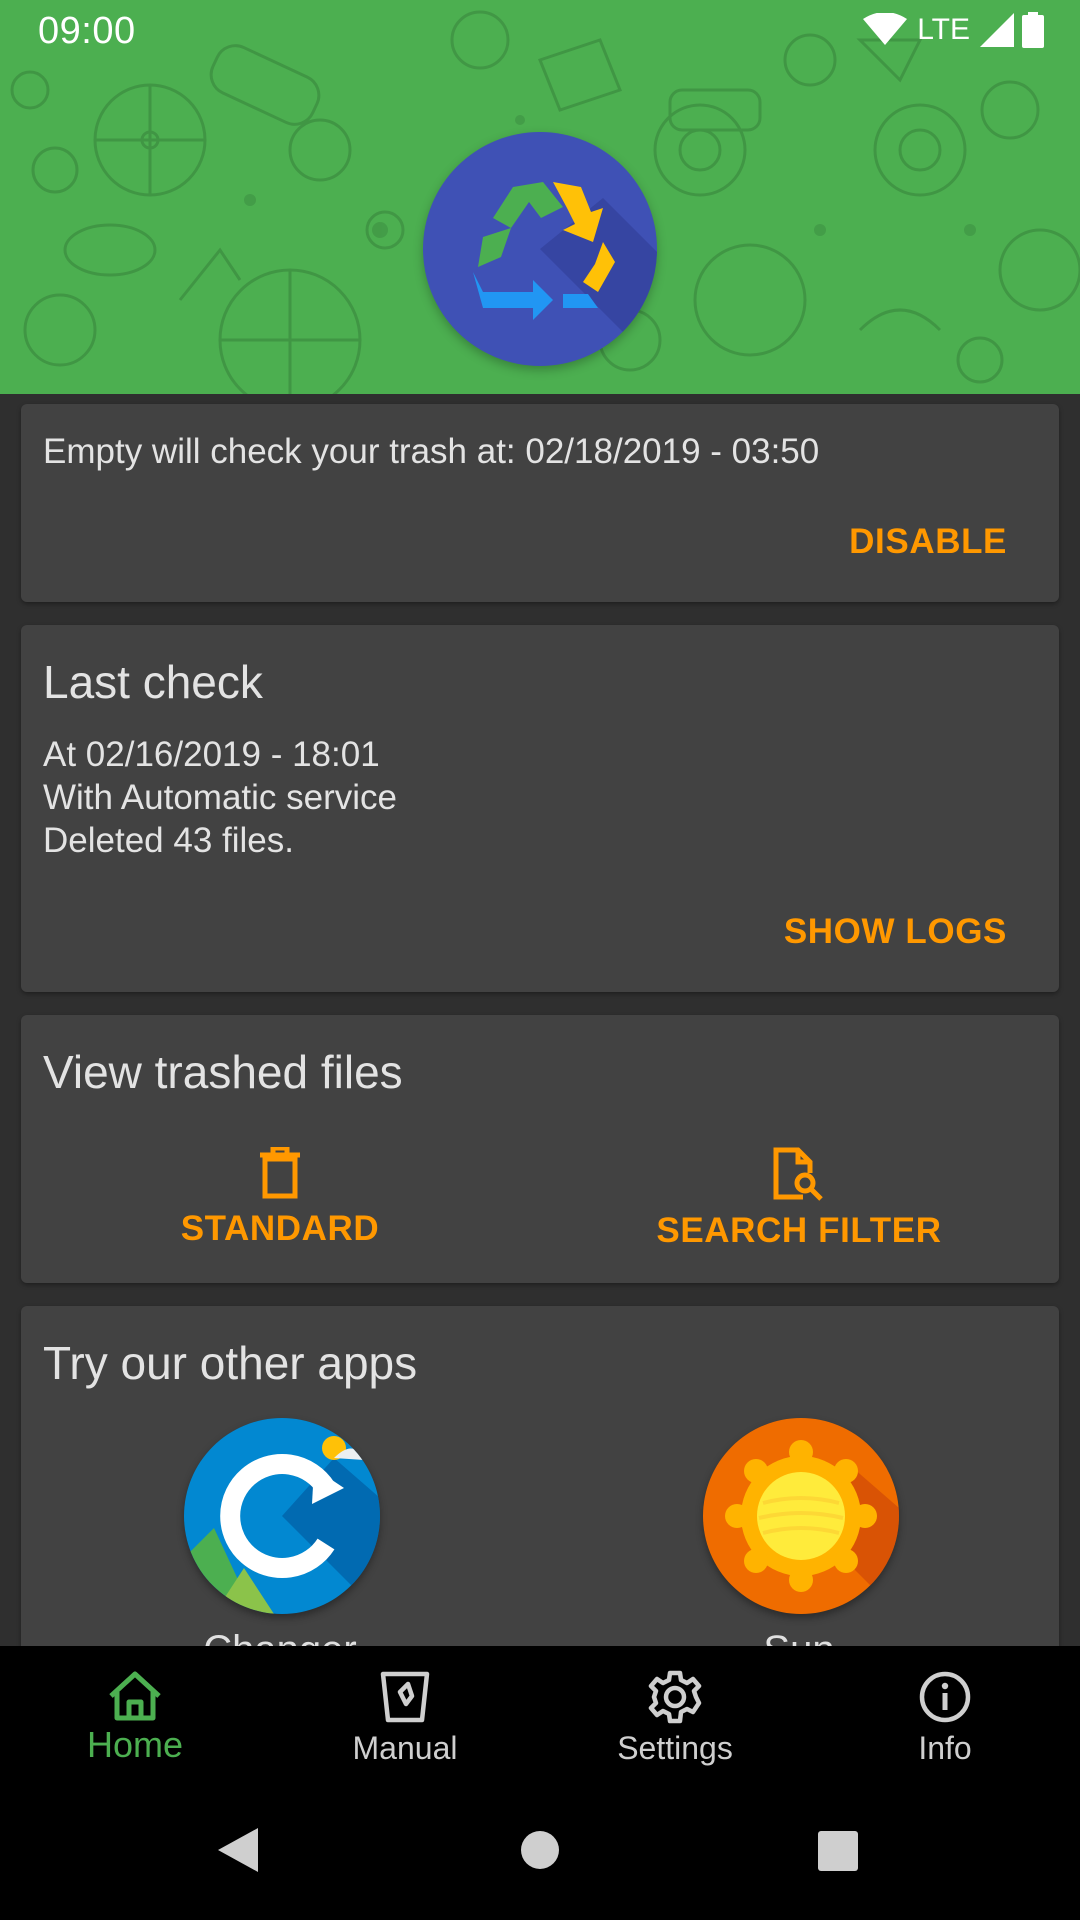 Image resolution: width=1080 pixels, height=1920 pixels. What do you see at coordinates (801, 1516) in the screenshot?
I see `sun-app-icon` at bounding box center [801, 1516].